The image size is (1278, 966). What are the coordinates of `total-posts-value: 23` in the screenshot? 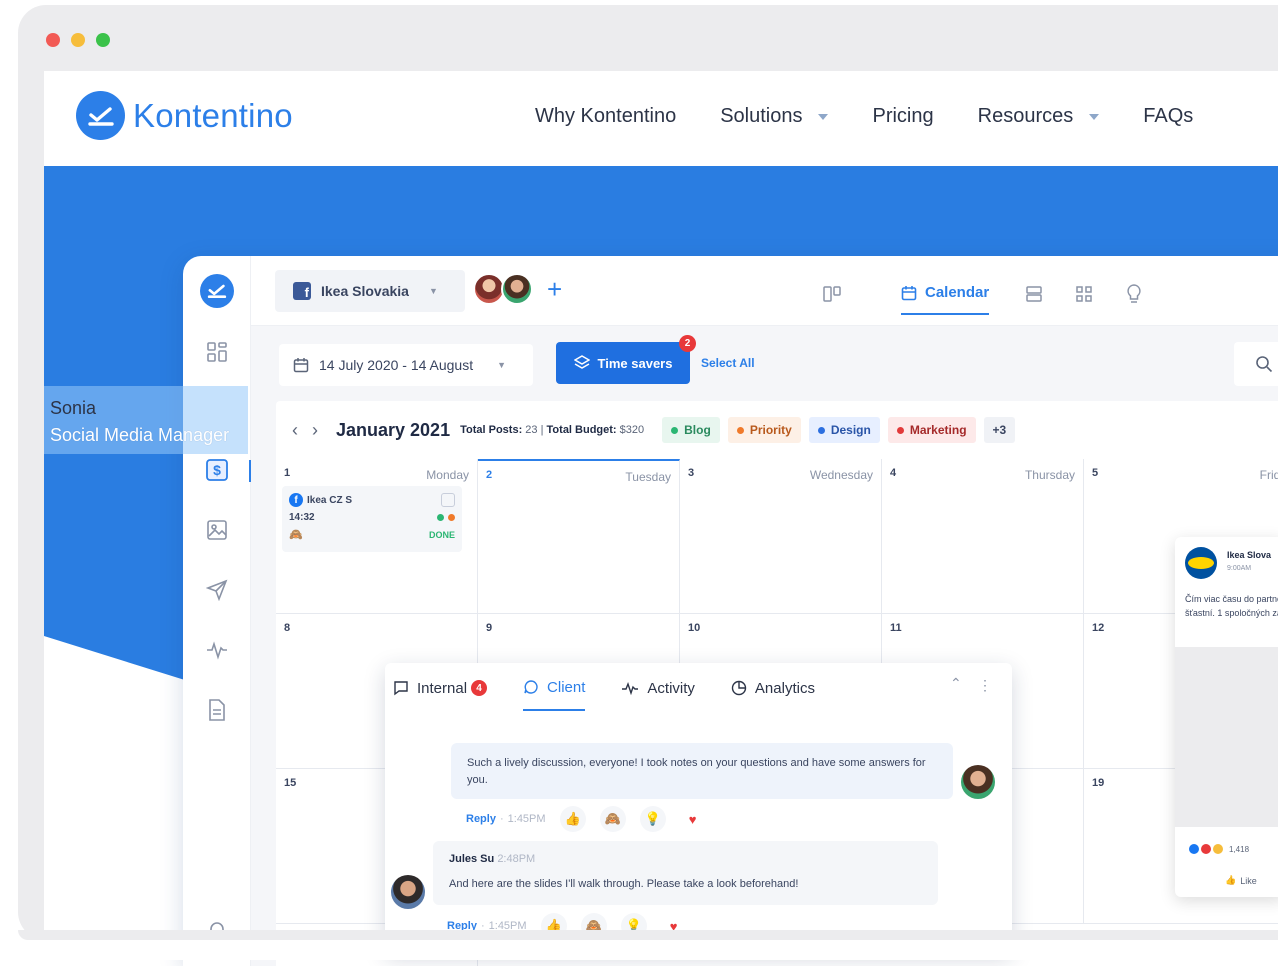 It's located at (531, 430).